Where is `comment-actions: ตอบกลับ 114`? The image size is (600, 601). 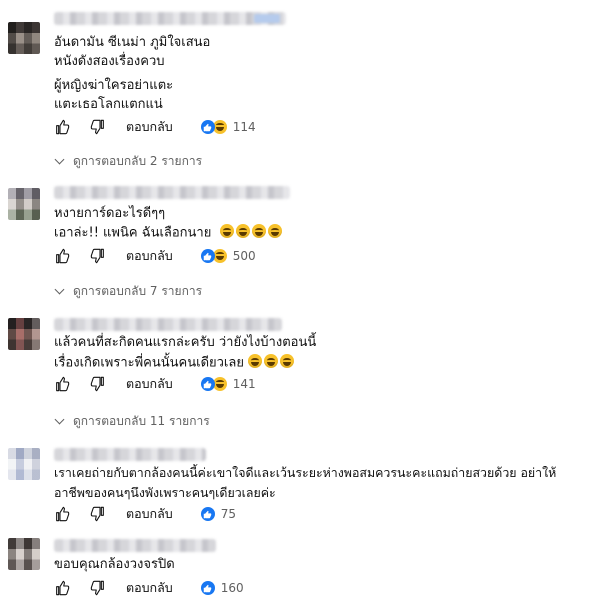 comment-actions: ตอบกลับ 114 is located at coordinates (155, 127).